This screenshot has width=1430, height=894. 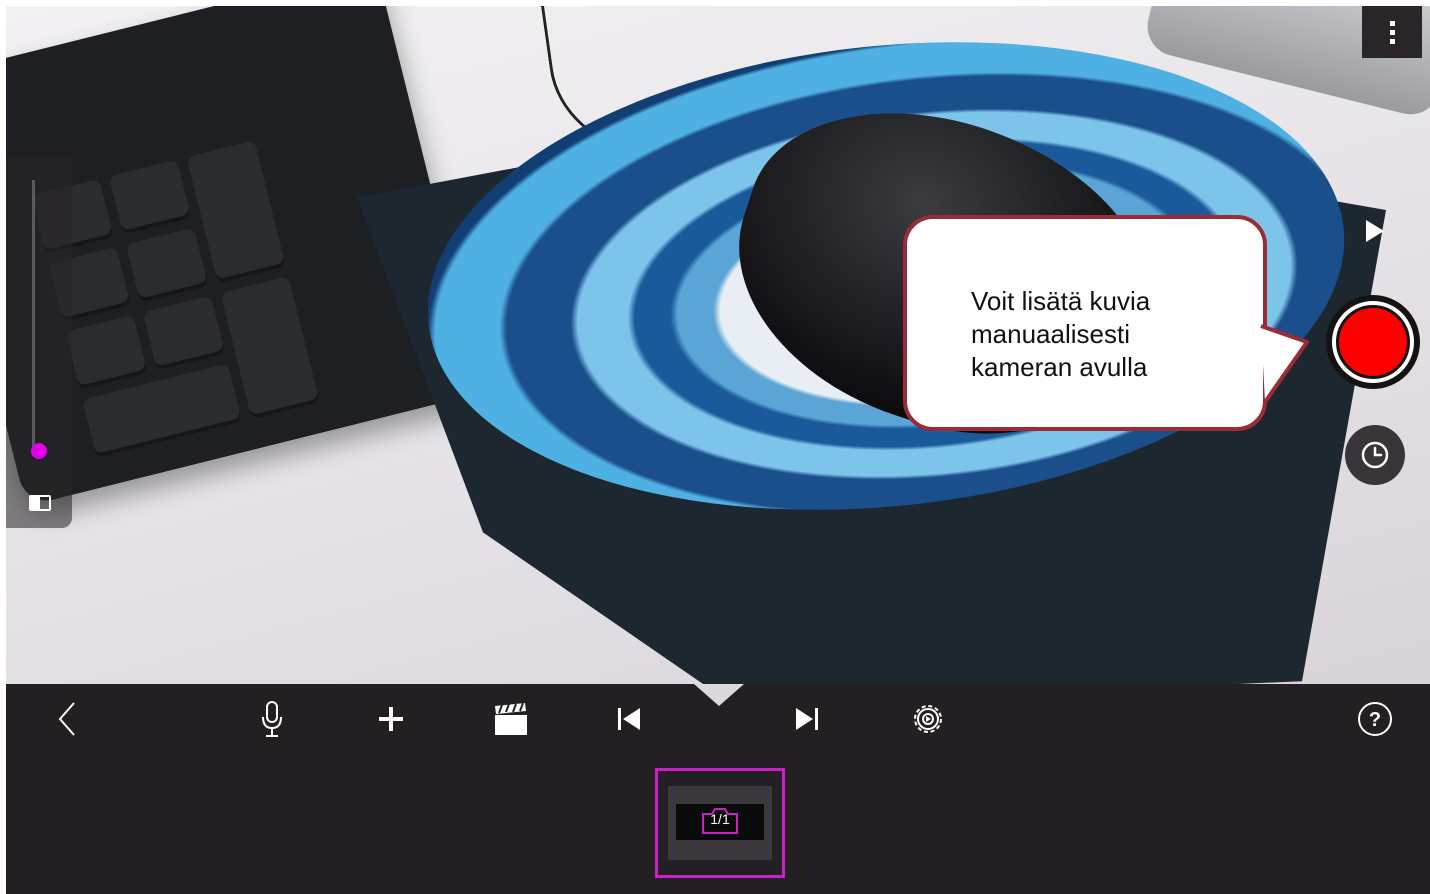 I want to click on help-button: ?, so click(x=1375, y=719).